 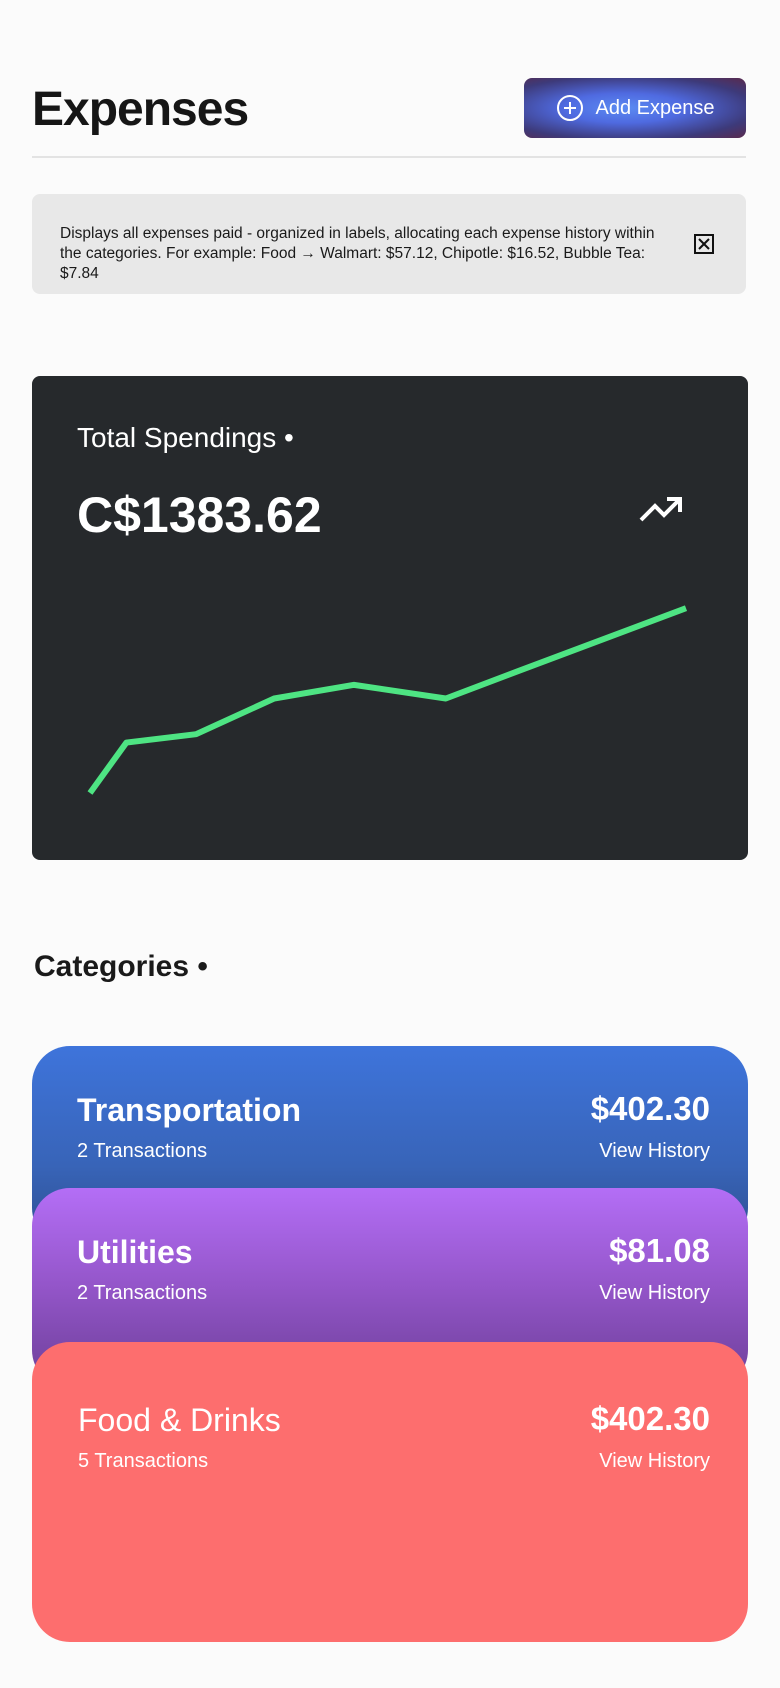 I want to click on category-name: Transportation, so click(x=189, y=1110).